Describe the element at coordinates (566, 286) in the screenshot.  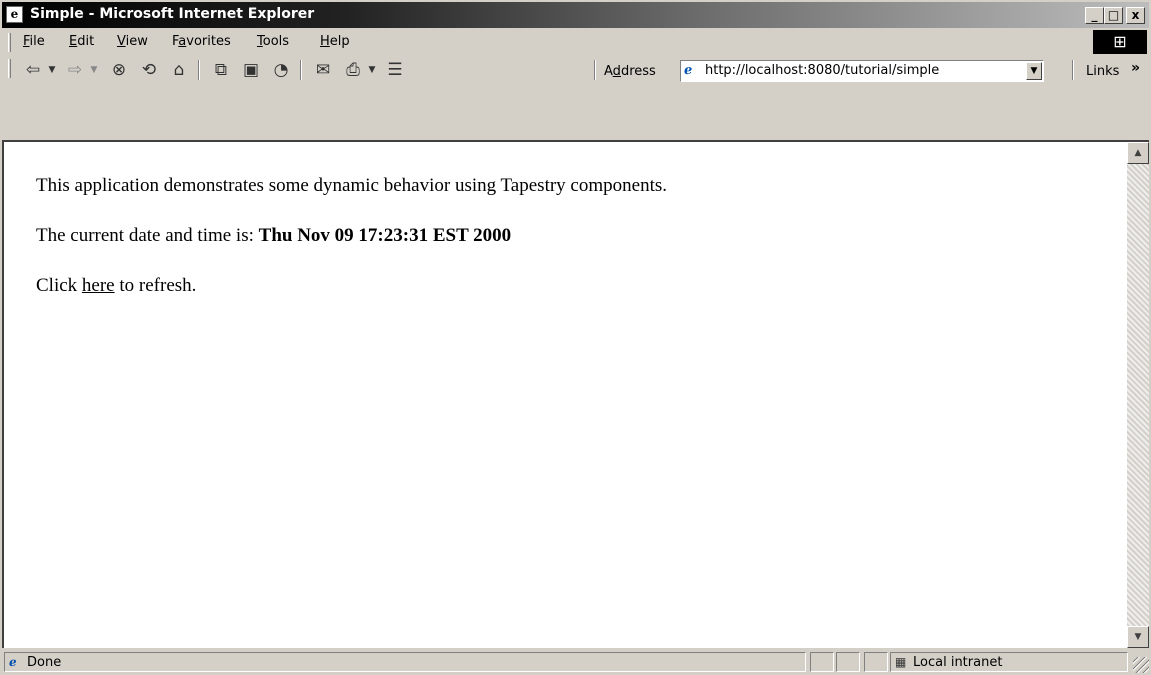
I see `refresh-paragraph: Click here to refresh.` at that location.